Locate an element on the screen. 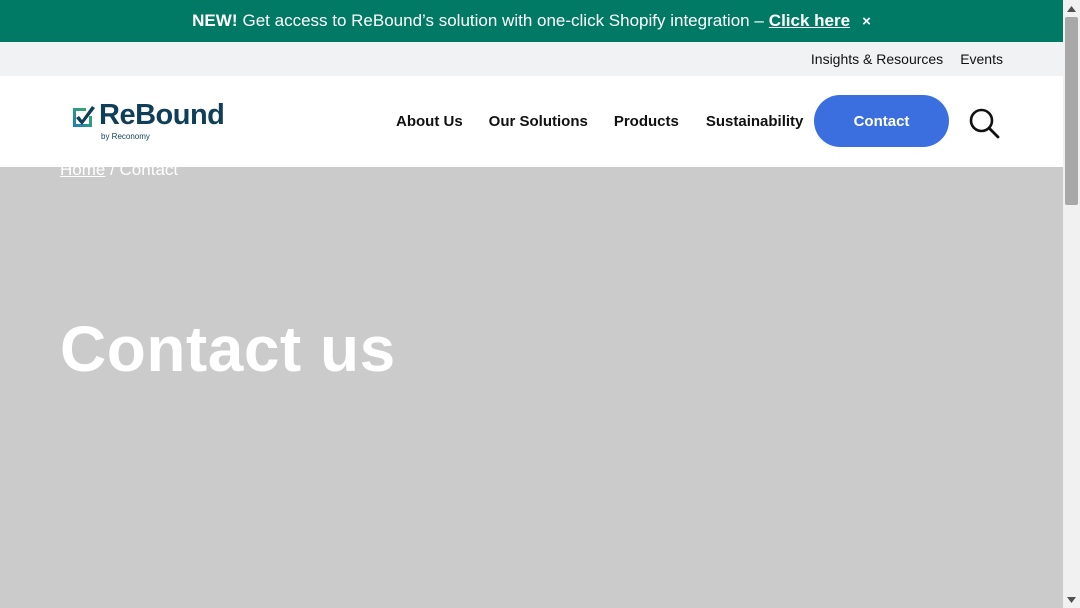 Image resolution: width=1080 pixels, height=608 pixels. logo-wordmark: ReBound is located at coordinates (162, 115).